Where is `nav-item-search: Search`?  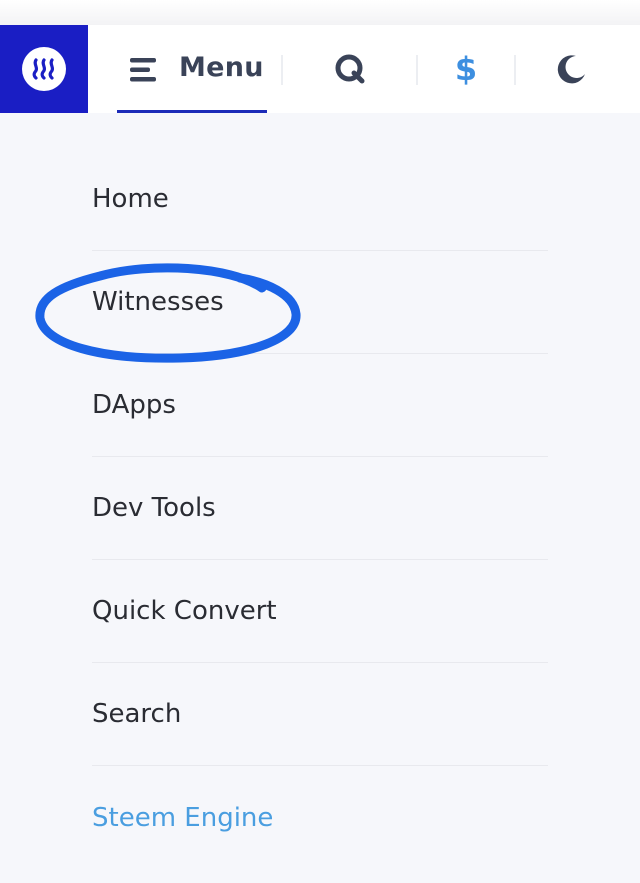
nav-item-search: Search is located at coordinates (320, 714).